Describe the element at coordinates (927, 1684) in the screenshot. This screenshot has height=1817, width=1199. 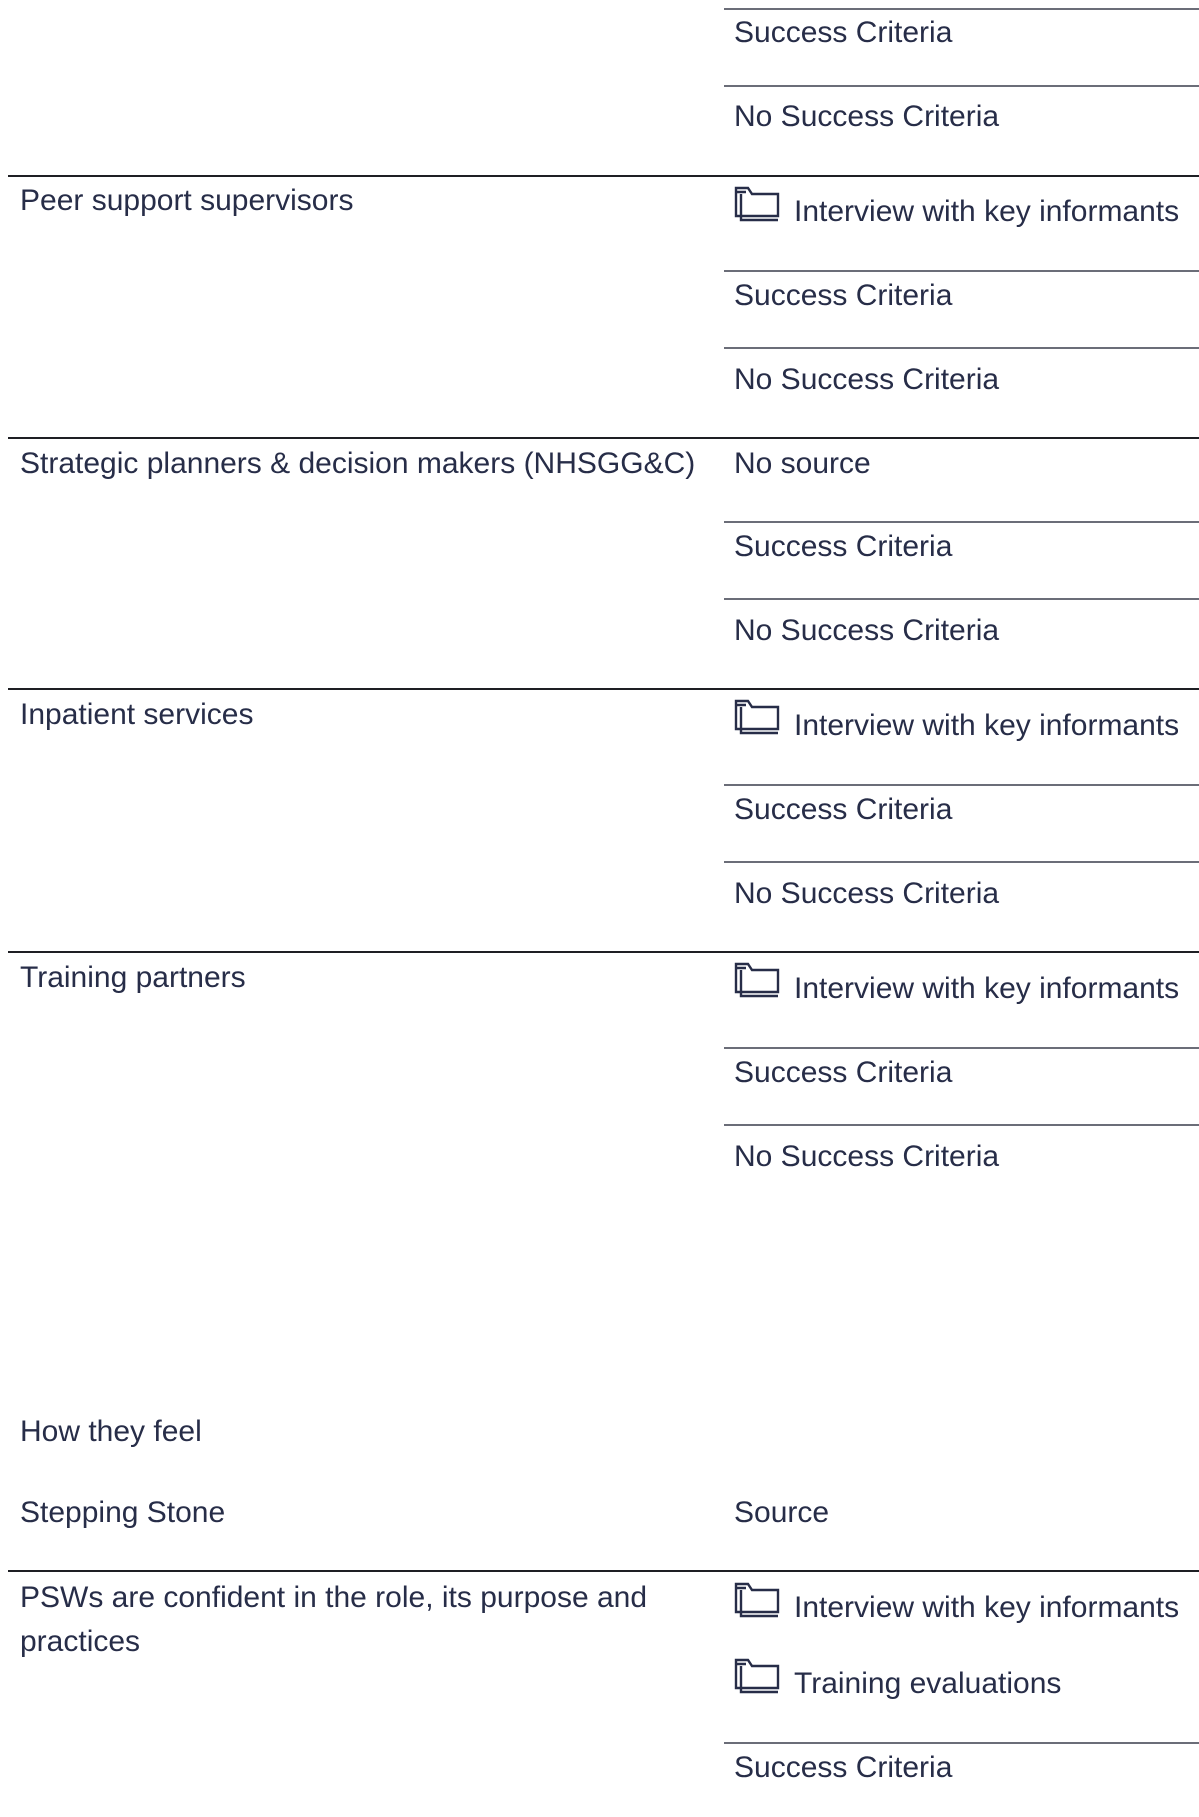
I see `source-link: Training evaluations` at that location.